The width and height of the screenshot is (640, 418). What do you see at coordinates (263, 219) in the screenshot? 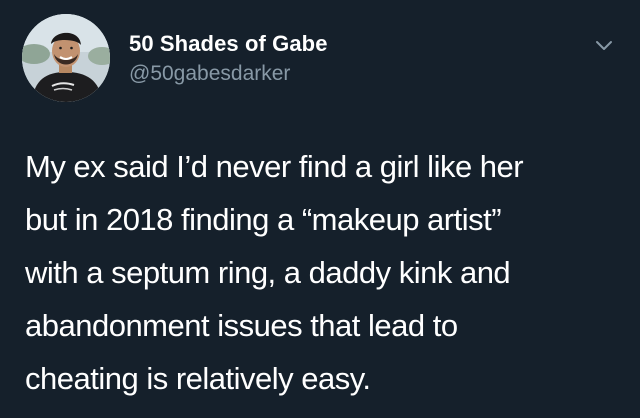
I see `tweet-text-line: but in 2018 finding a “makeup artist”` at bounding box center [263, 219].